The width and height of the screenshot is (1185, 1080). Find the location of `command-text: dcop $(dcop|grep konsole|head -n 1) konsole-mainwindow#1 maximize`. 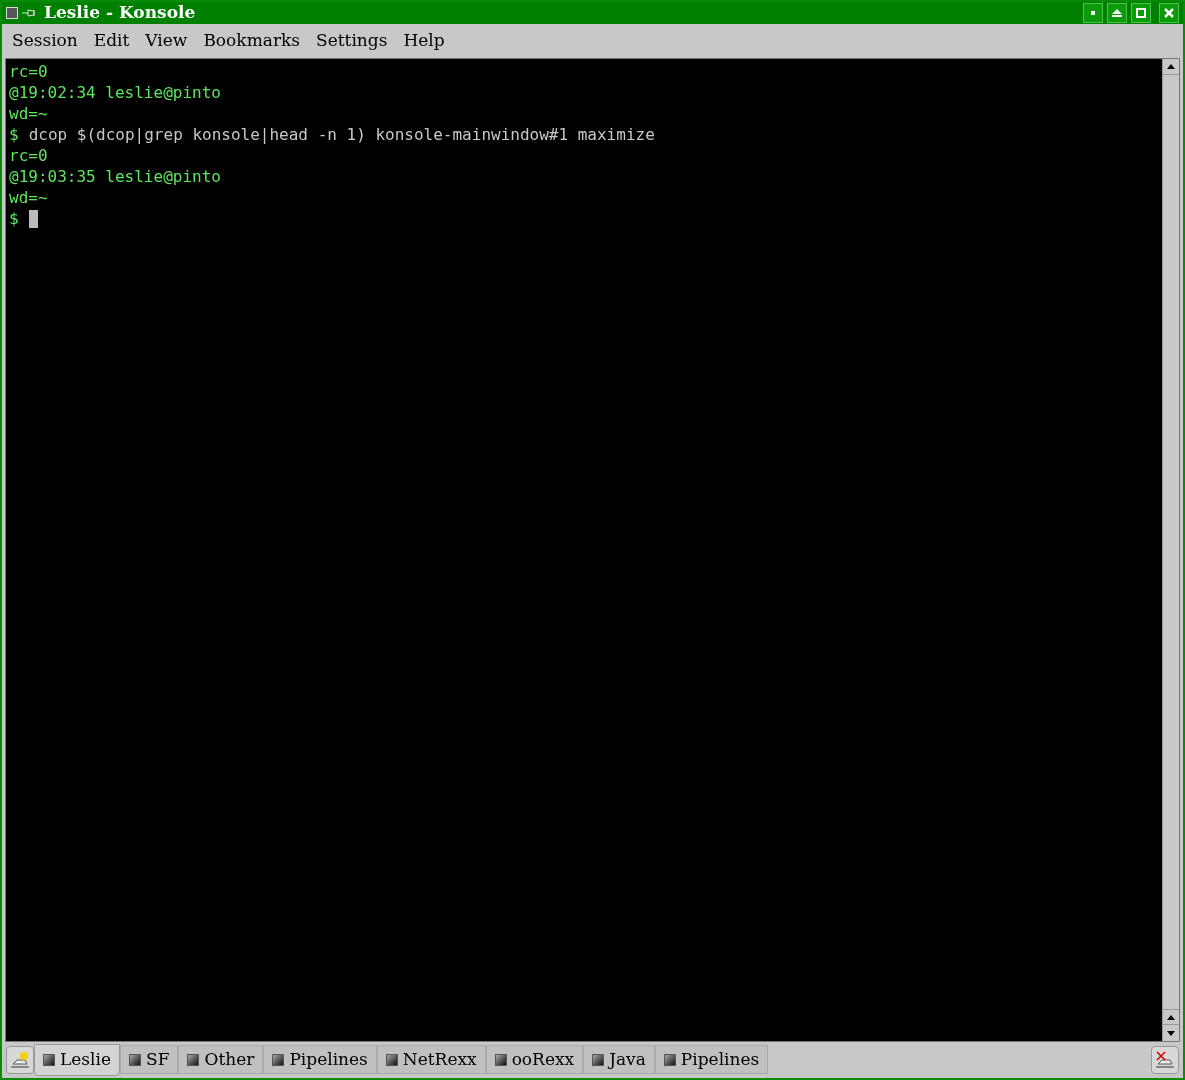

command-text: dcop $(dcop|grep konsole|head -n 1) konsole-mainwindow#1 maximize is located at coordinates (341, 134).